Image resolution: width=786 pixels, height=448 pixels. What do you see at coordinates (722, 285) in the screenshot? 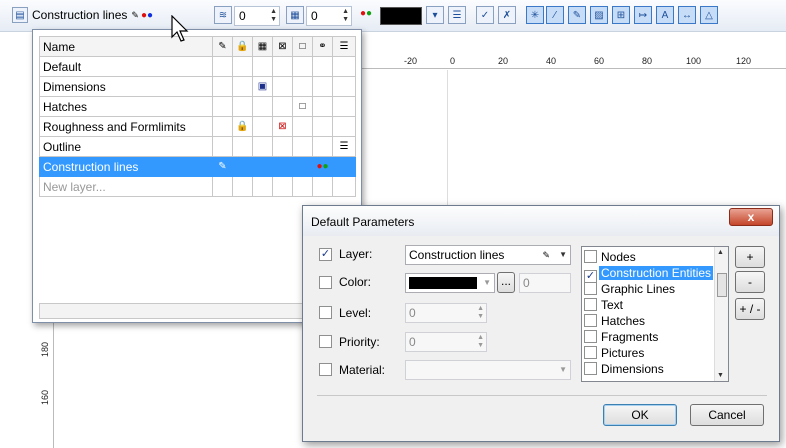
I see `scroll-thumb` at bounding box center [722, 285].